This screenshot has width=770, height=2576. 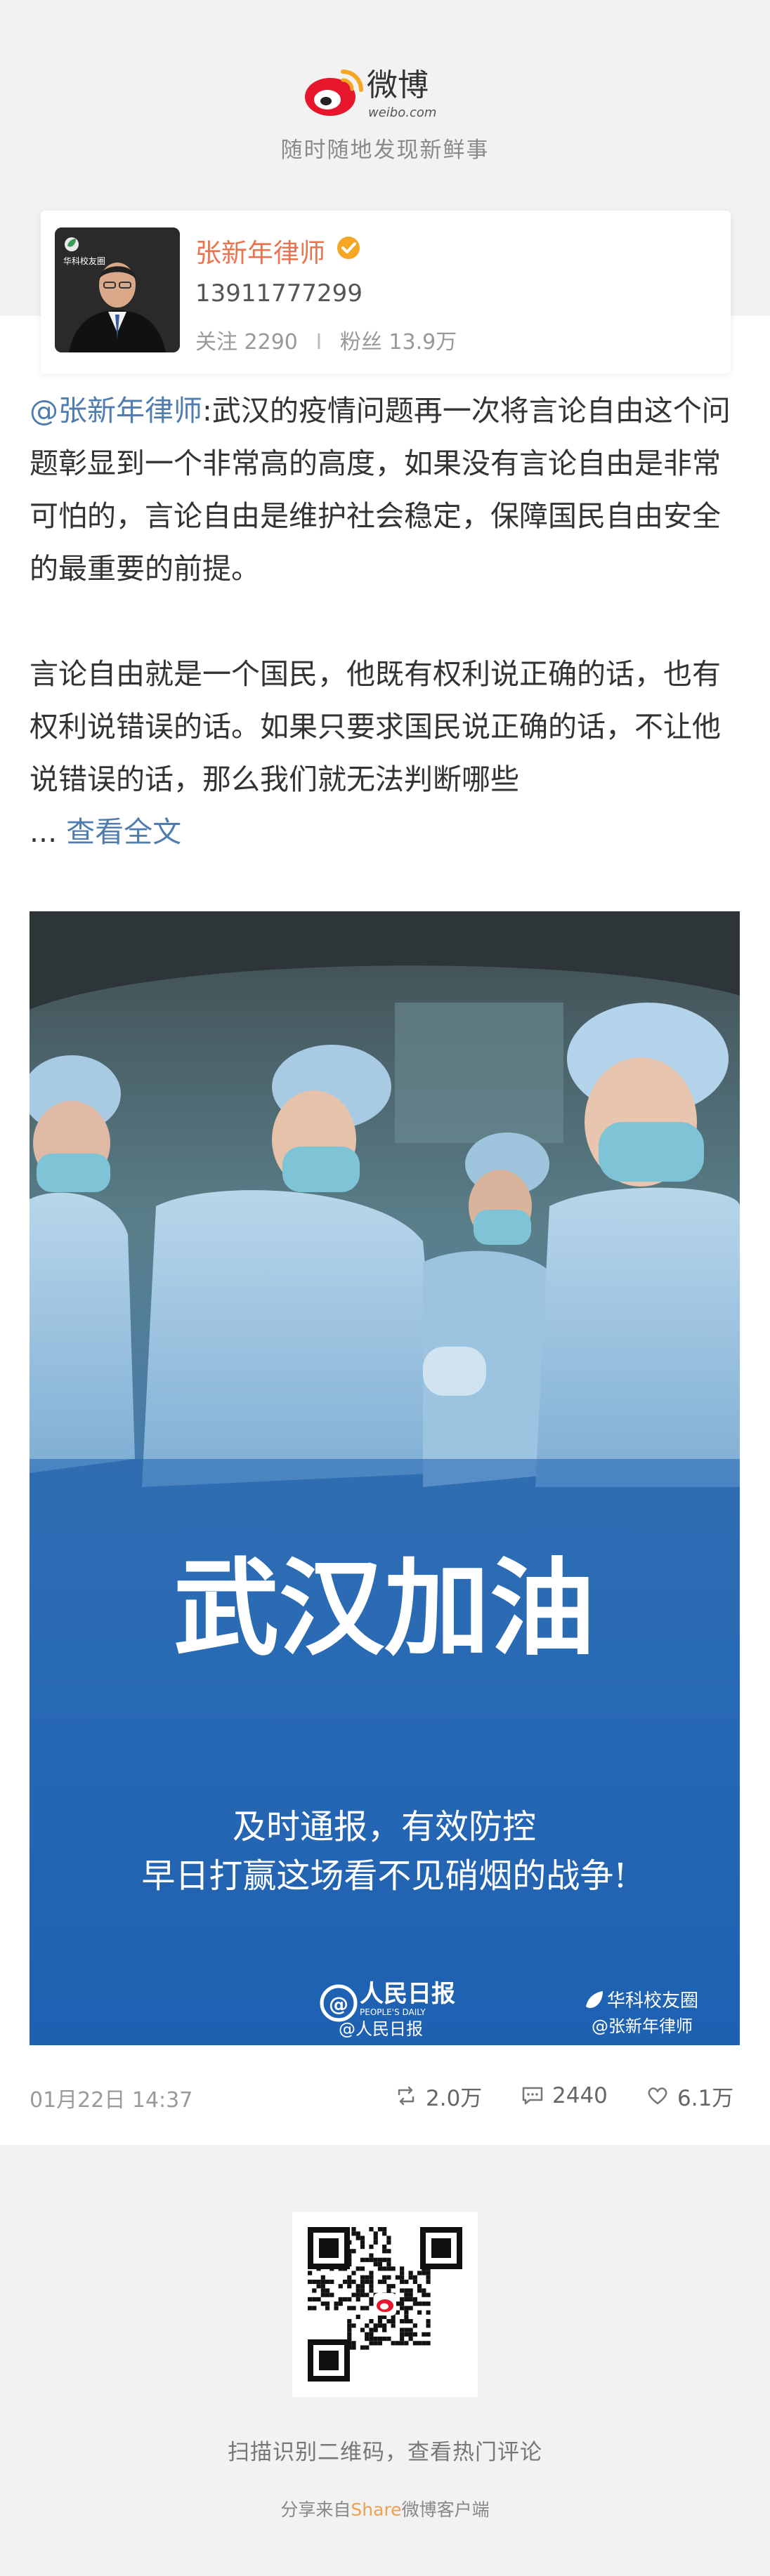 I want to click on share-attribution: 分享来自Share微博客户端, so click(x=385, y=2508).